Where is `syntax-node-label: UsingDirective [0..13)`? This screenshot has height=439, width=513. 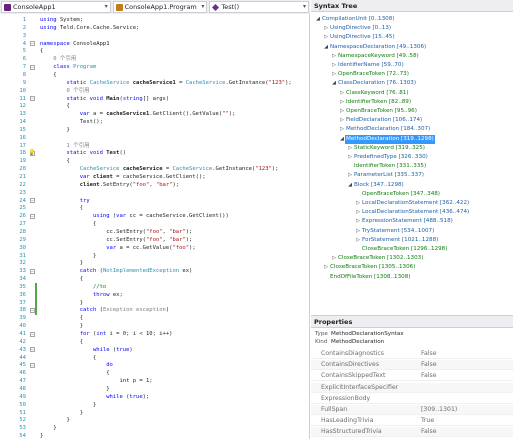 syntax-node-label: UsingDirective [0..13) is located at coordinates (361, 28).